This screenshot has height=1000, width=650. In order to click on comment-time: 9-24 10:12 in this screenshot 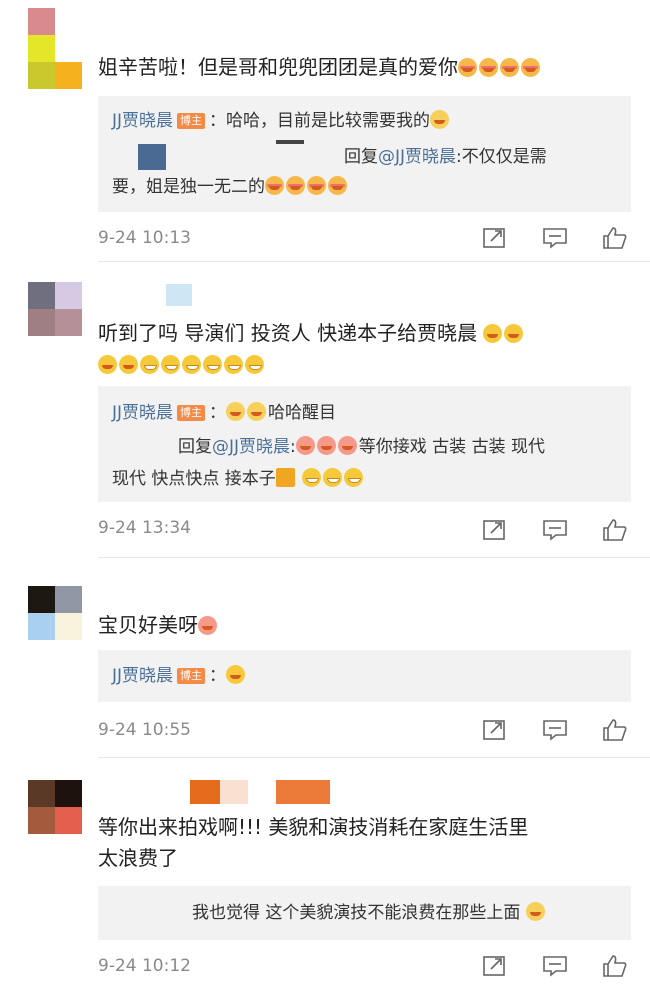, I will do `click(144, 966)`.